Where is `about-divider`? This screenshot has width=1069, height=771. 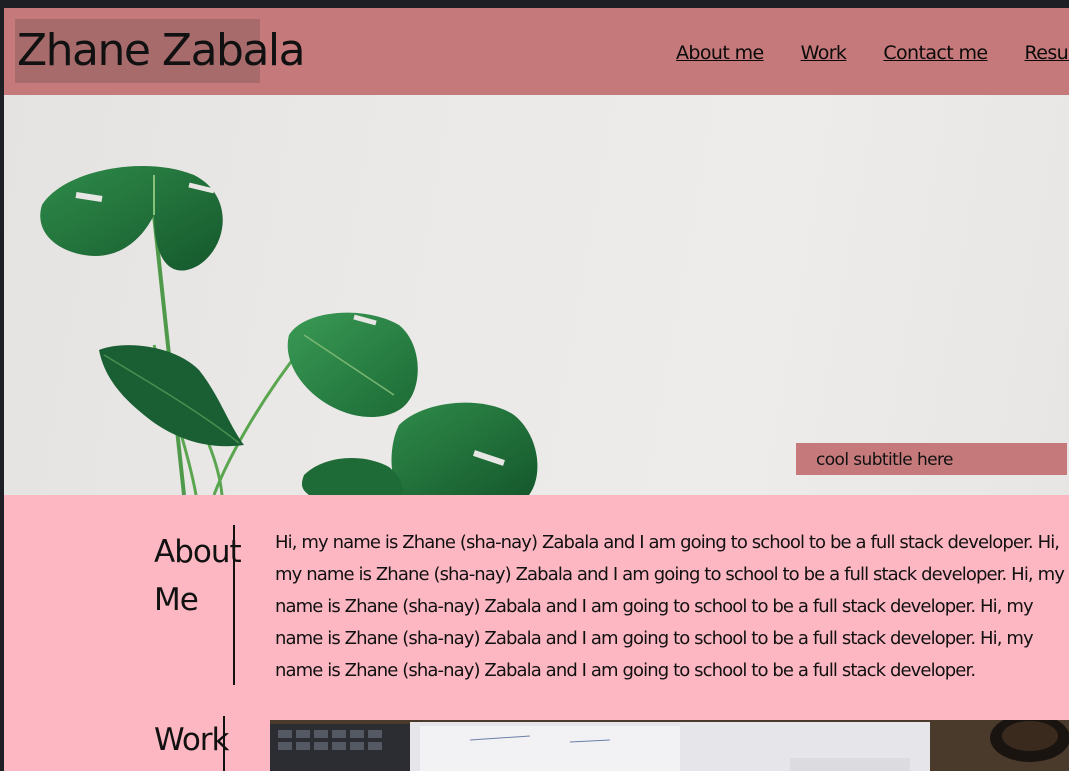
about-divider is located at coordinates (234, 605).